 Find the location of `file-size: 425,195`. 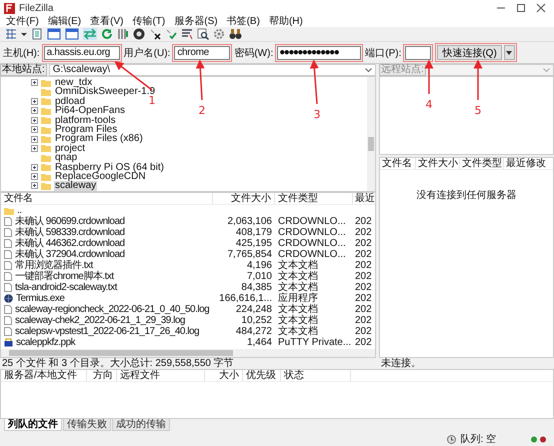

file-size: 425,195 is located at coordinates (254, 243).